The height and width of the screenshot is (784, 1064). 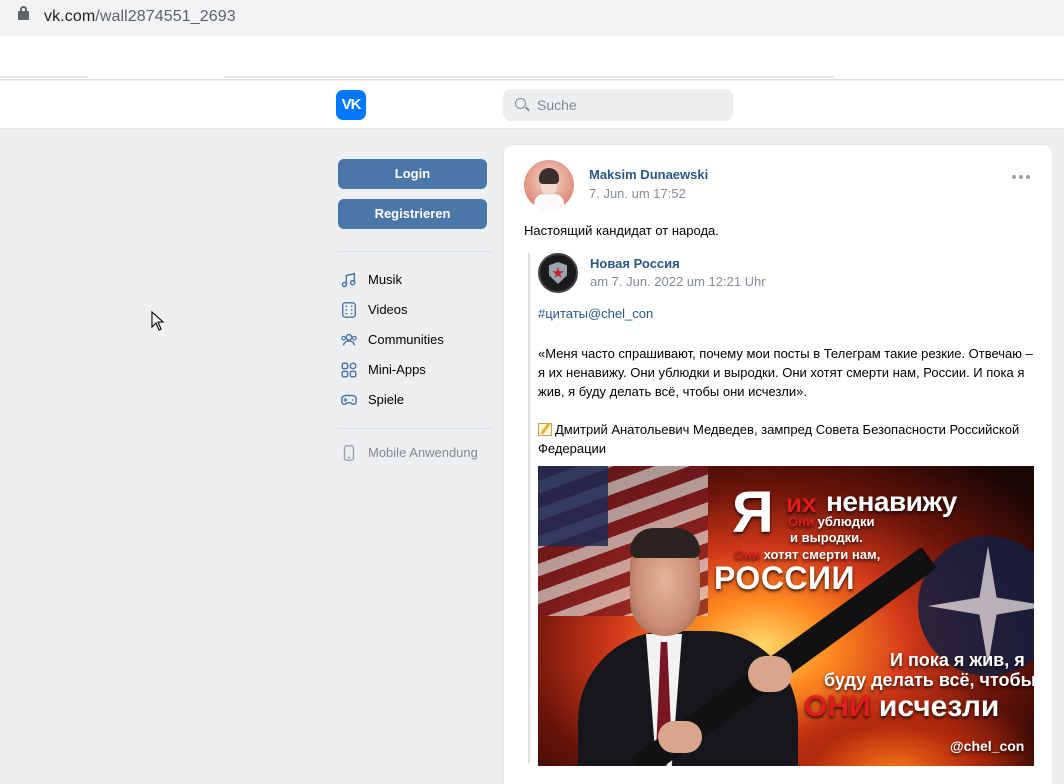 I want to click on poster-bottom-line-1: И пока я жив, я, so click(x=957, y=660).